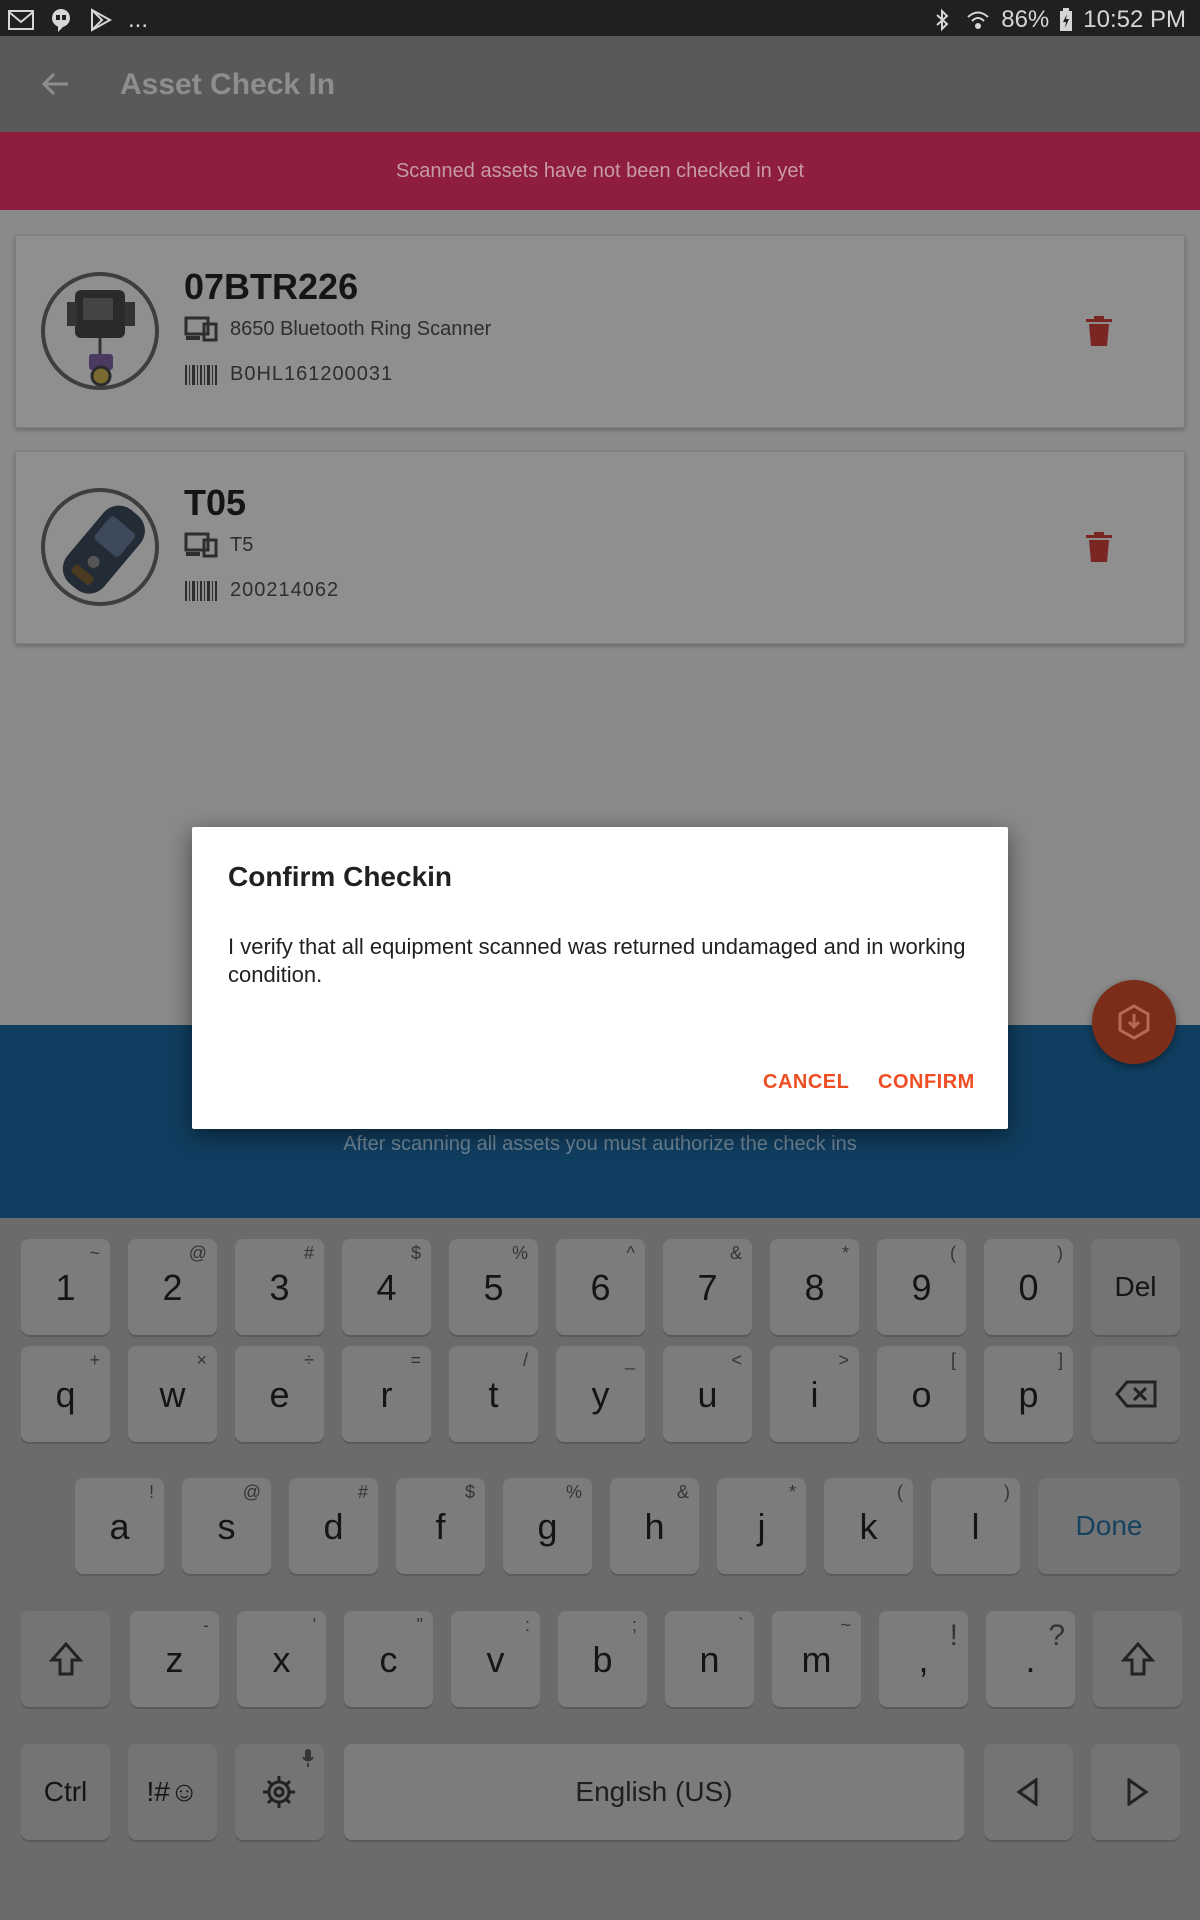 Image resolution: width=1200 pixels, height=1920 pixels. Describe the element at coordinates (151, 1492) in the screenshot. I see `key-alt-label: !` at that location.